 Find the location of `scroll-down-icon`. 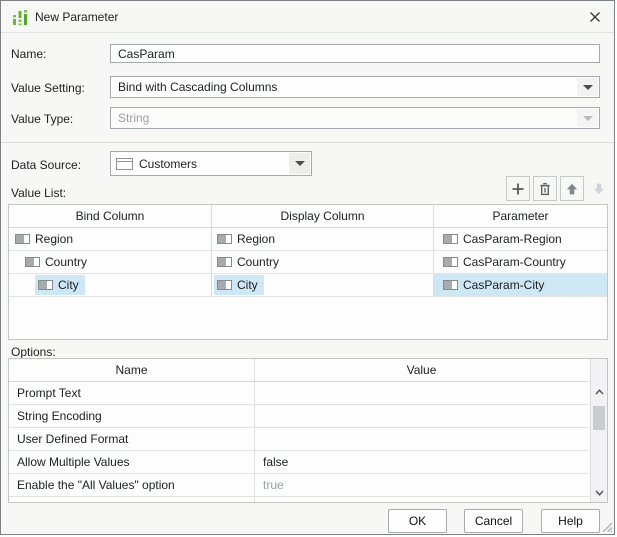

scroll-down-icon is located at coordinates (599, 492).